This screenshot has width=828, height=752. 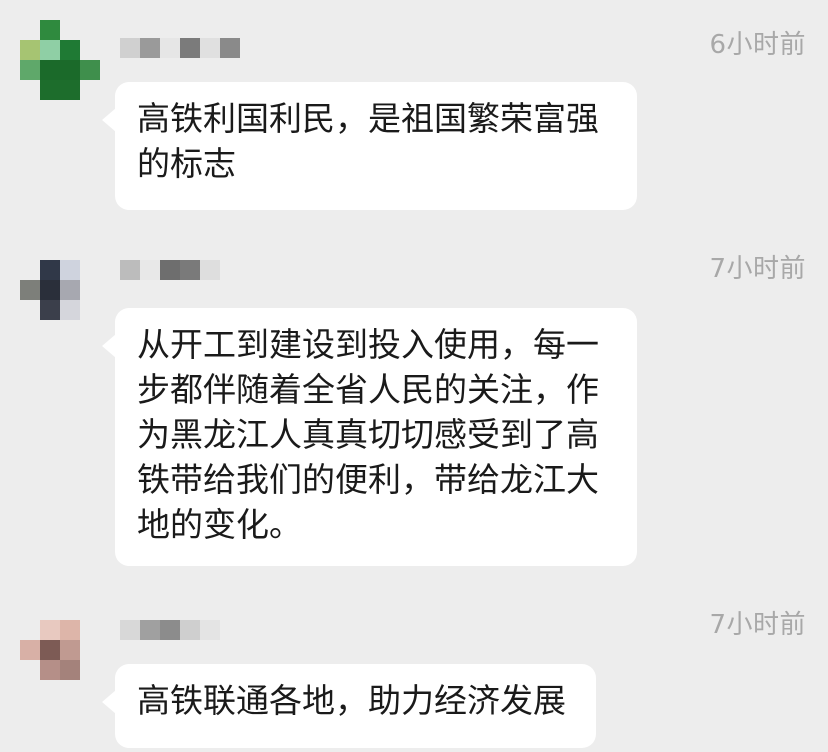 I want to click on message-bubble: 高铁联通各地，助力经济发展, so click(x=349, y=706).